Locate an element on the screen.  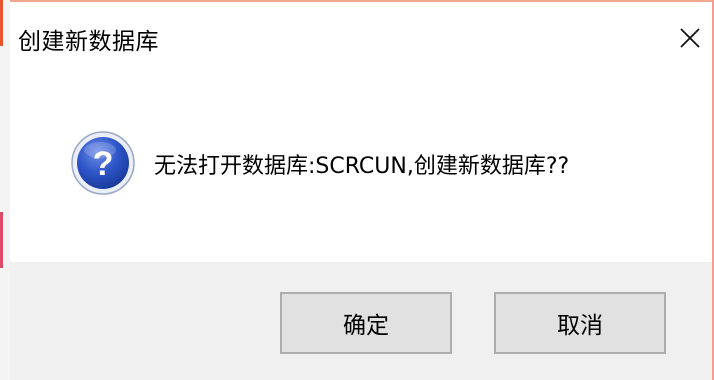
close-icon is located at coordinates (690, 38).